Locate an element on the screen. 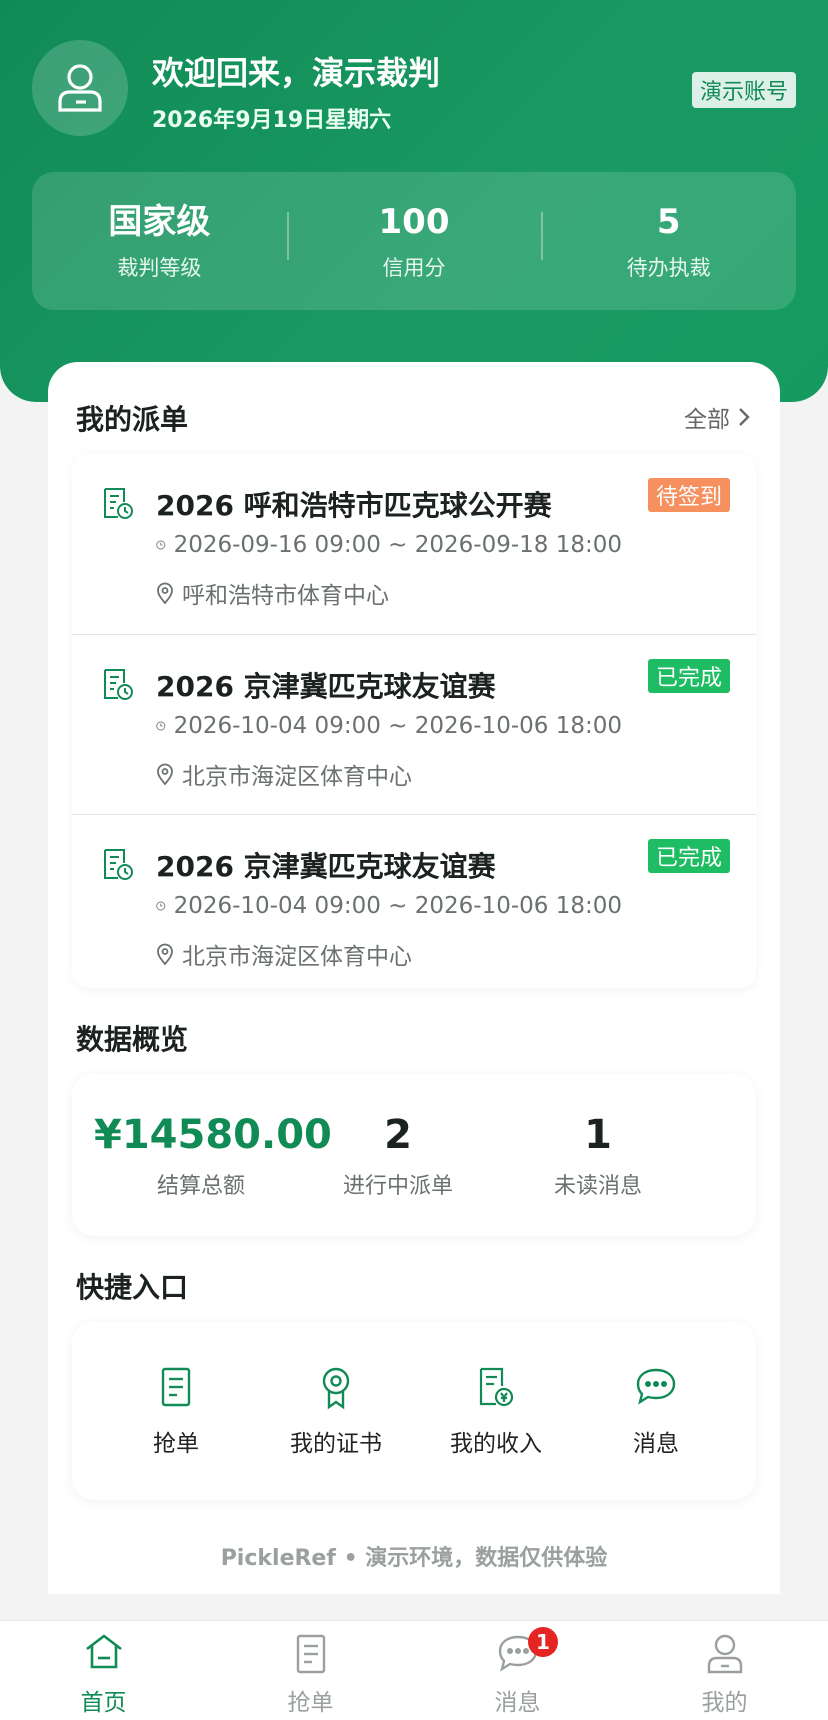  quick-grab-order: 抢单 is located at coordinates (176, 1412).